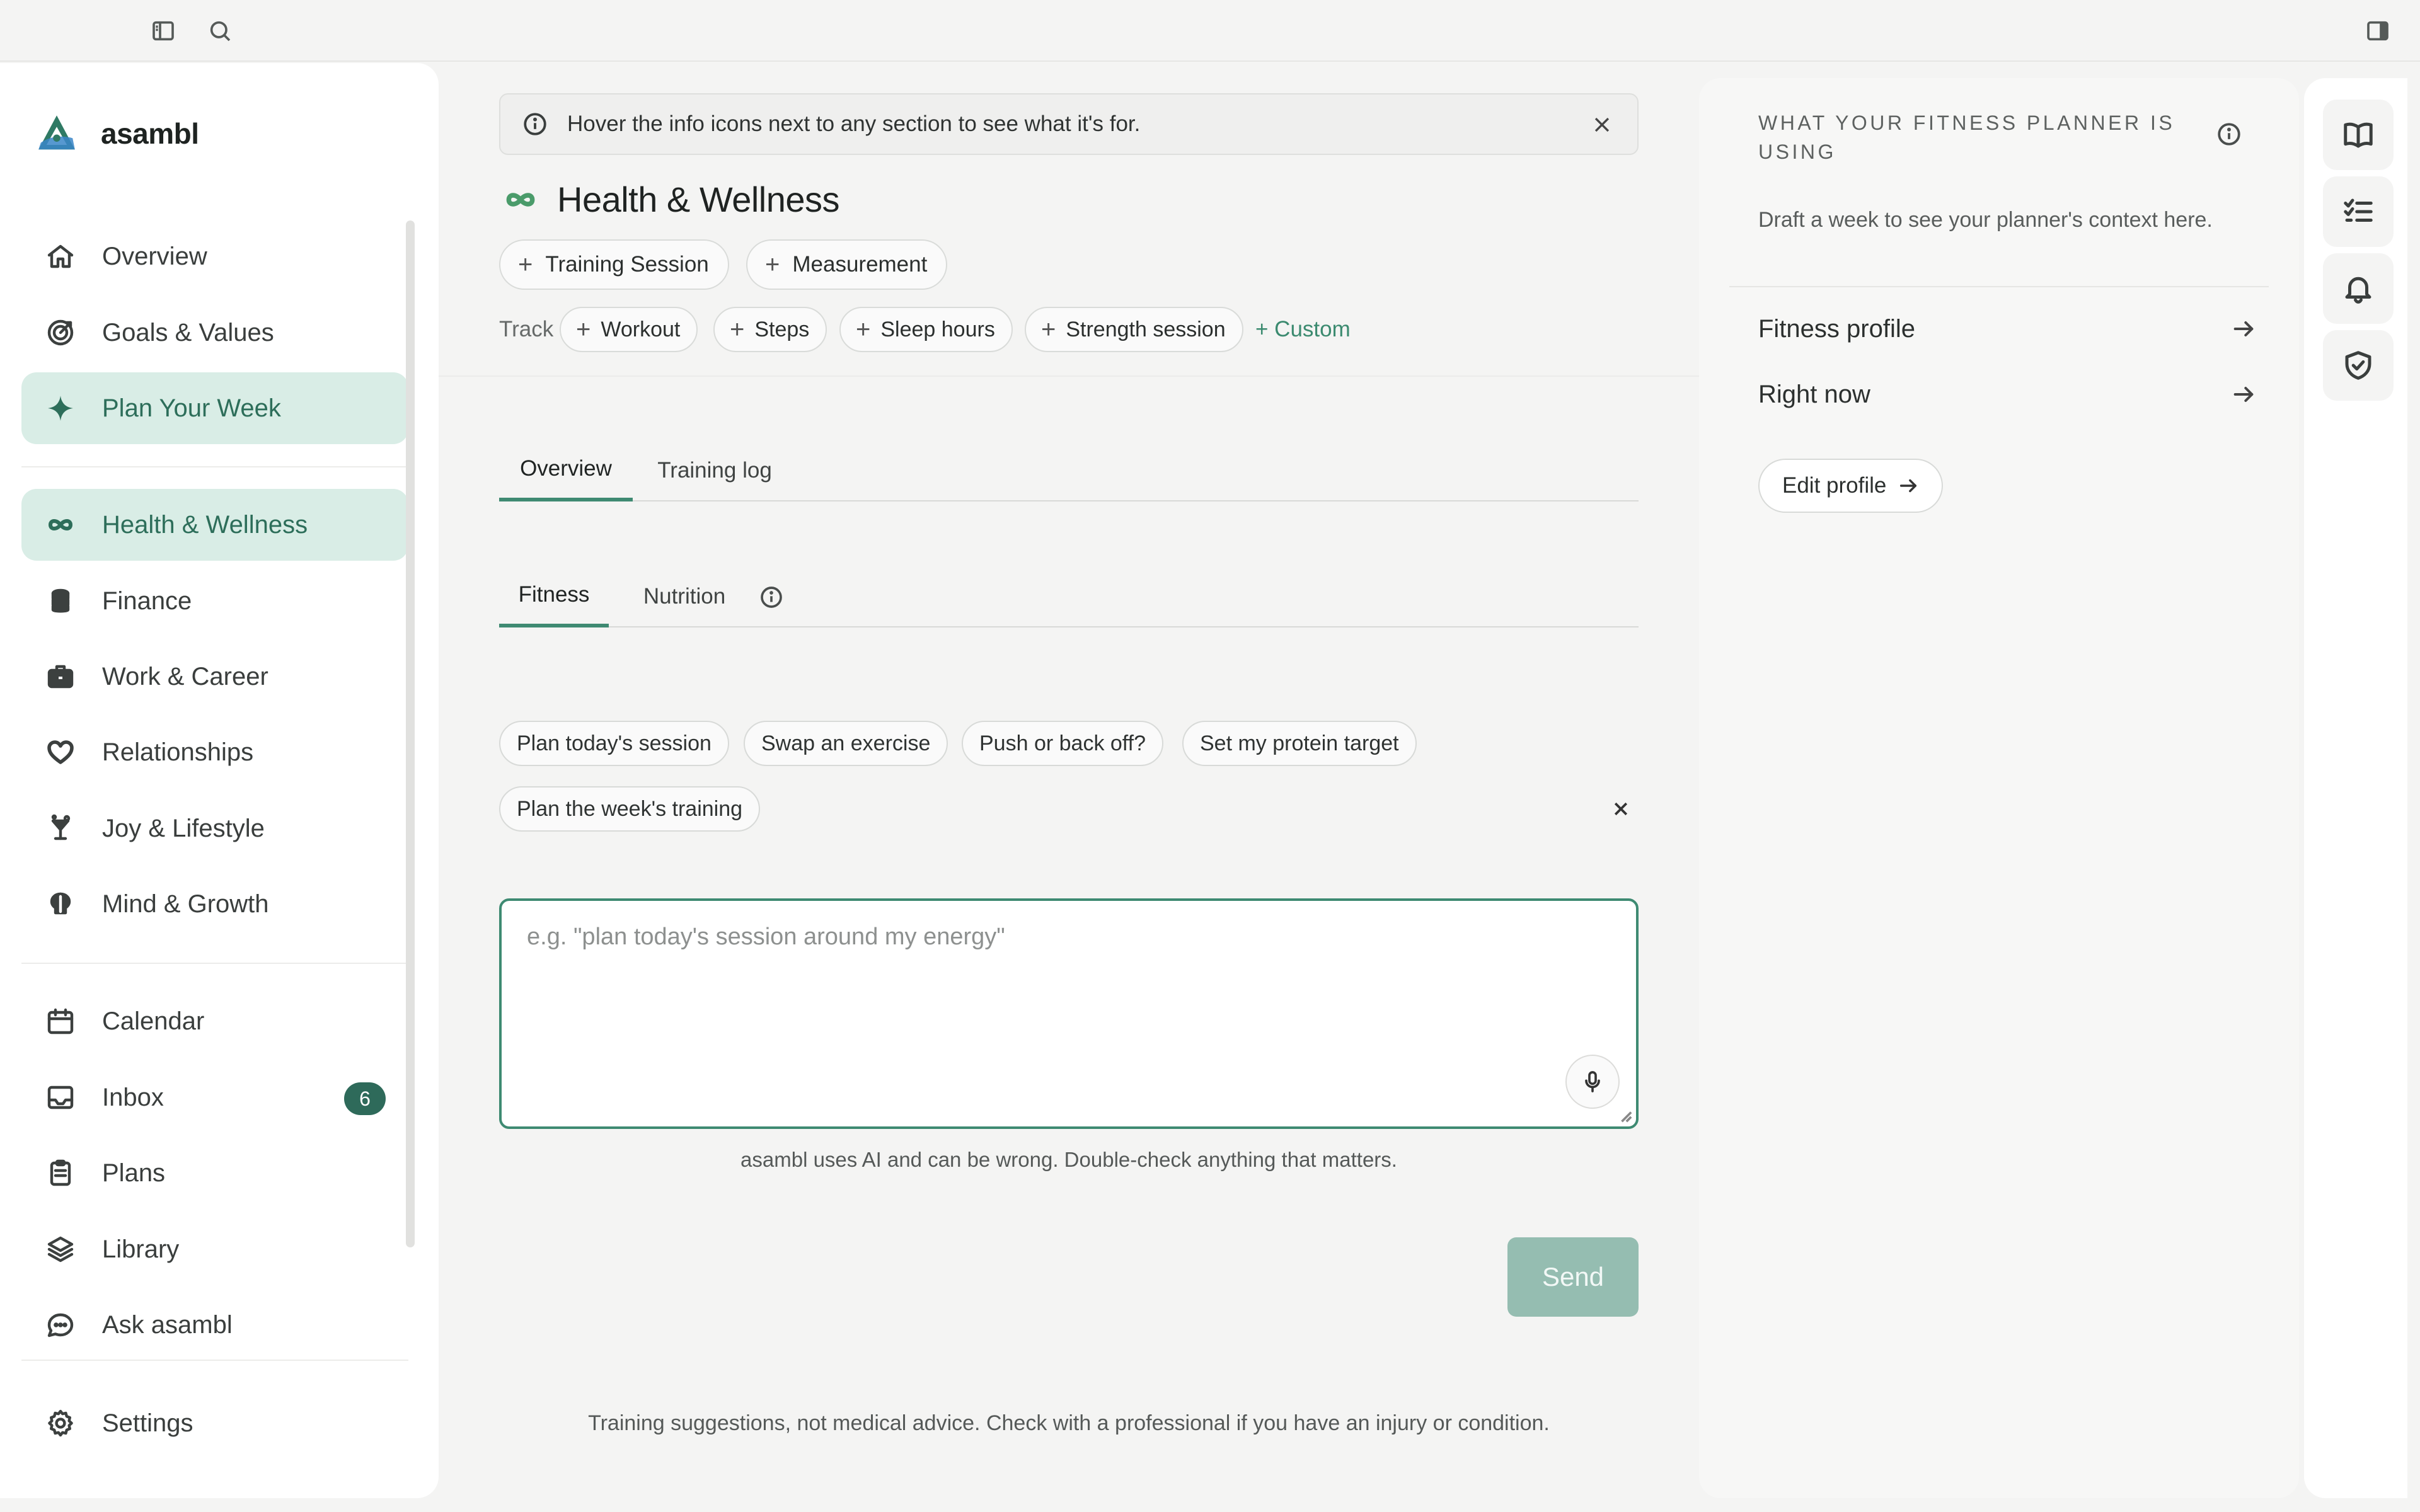 This screenshot has width=2420, height=1512. I want to click on sidebar-item-plans: Plans, so click(215, 1173).